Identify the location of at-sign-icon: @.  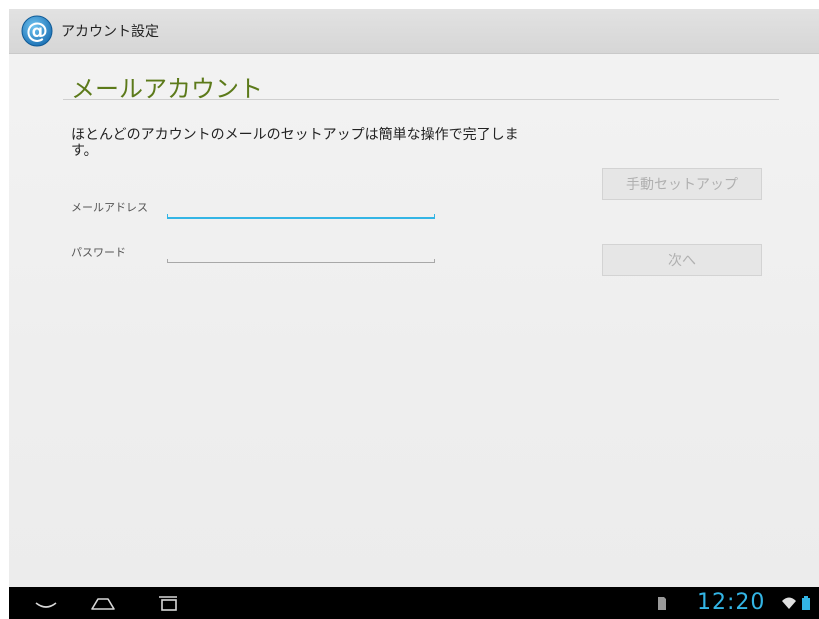
(37, 31).